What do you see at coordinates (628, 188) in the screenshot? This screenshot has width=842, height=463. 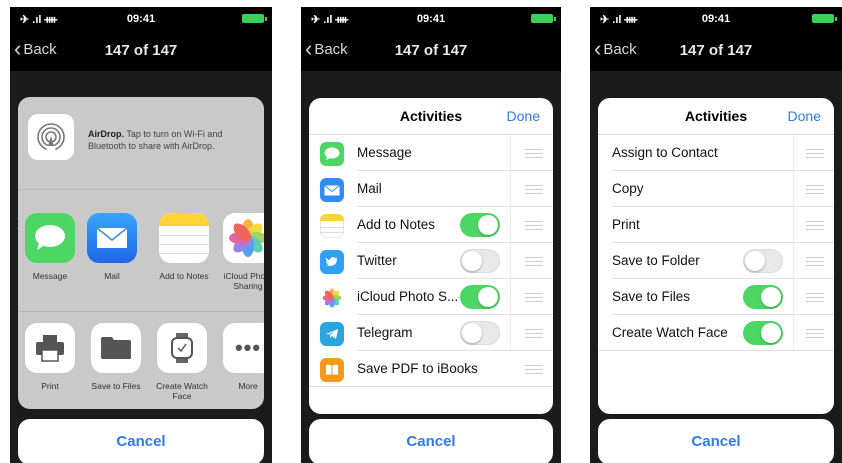 I see `activity-label: Copy` at bounding box center [628, 188].